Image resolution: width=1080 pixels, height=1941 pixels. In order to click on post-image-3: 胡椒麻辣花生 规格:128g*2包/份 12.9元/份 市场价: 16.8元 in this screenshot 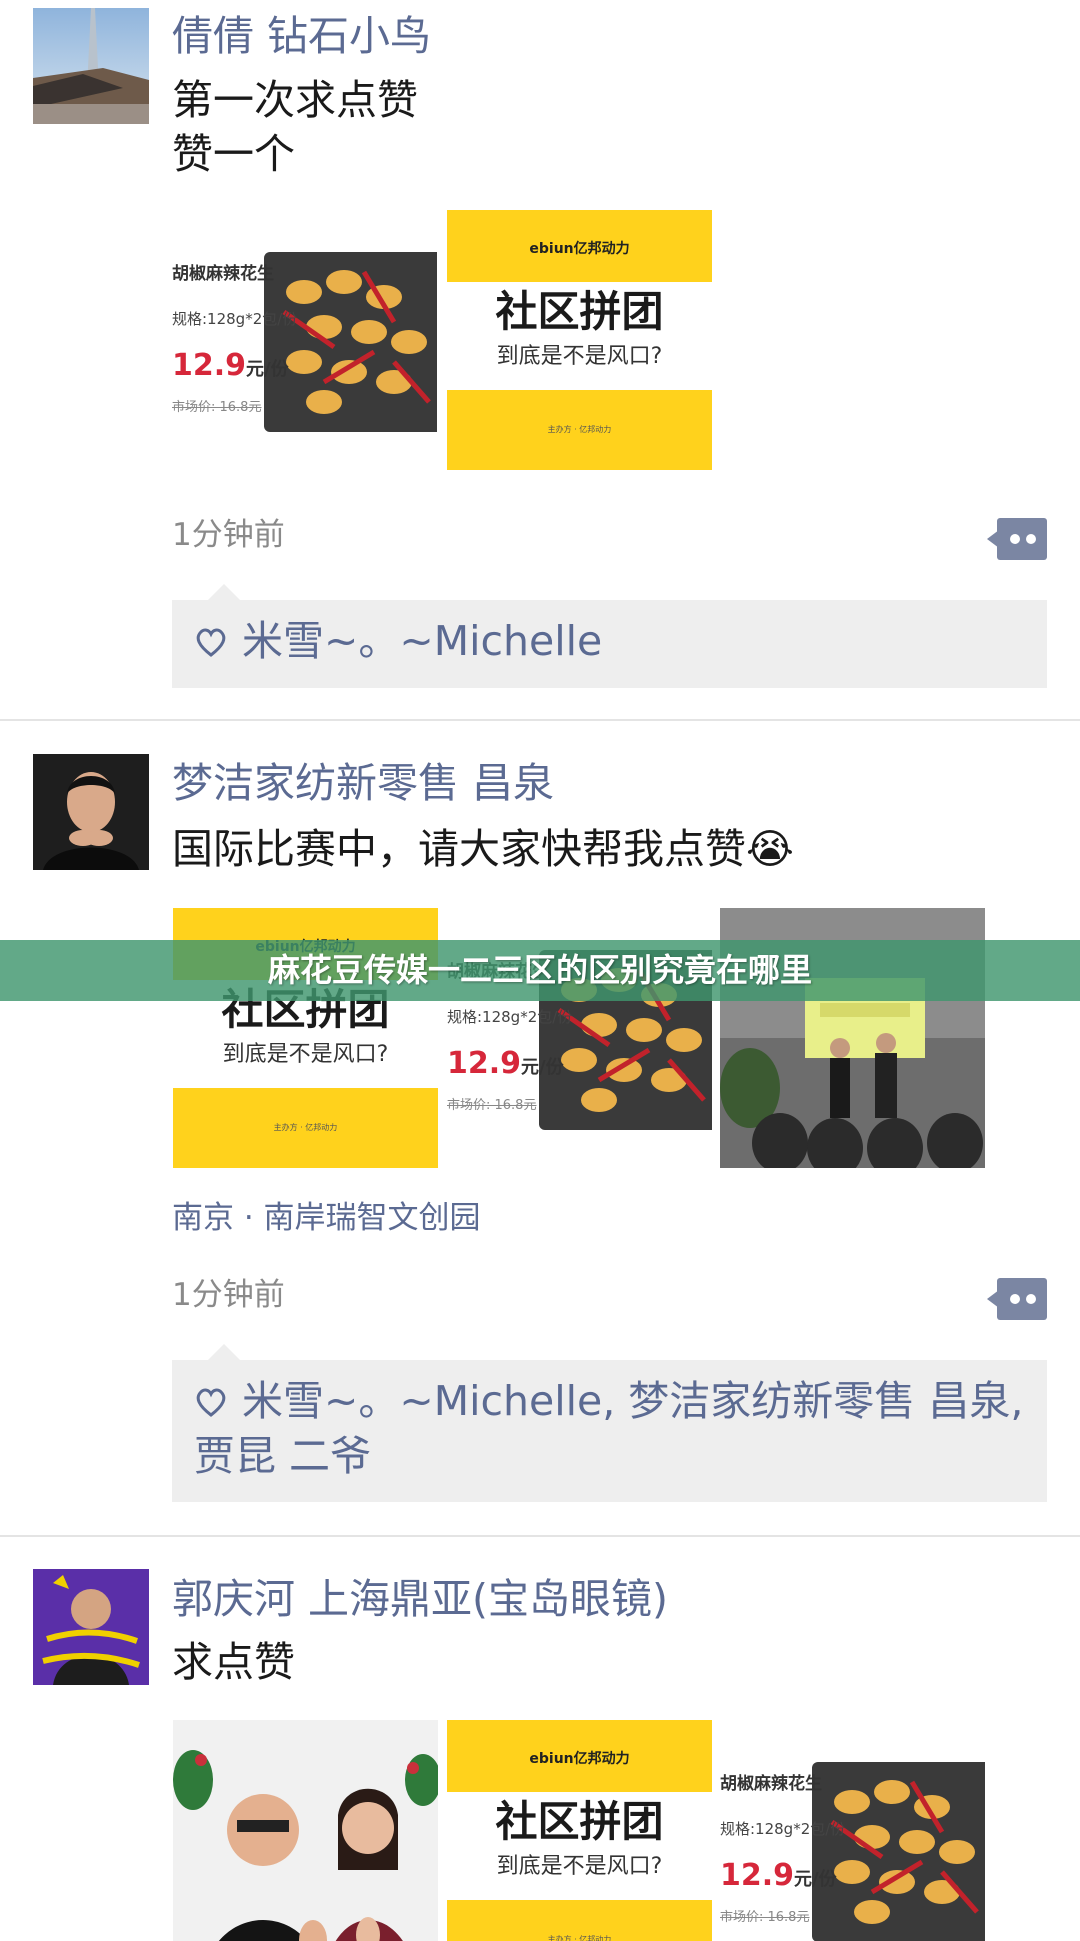, I will do `click(852, 1830)`.